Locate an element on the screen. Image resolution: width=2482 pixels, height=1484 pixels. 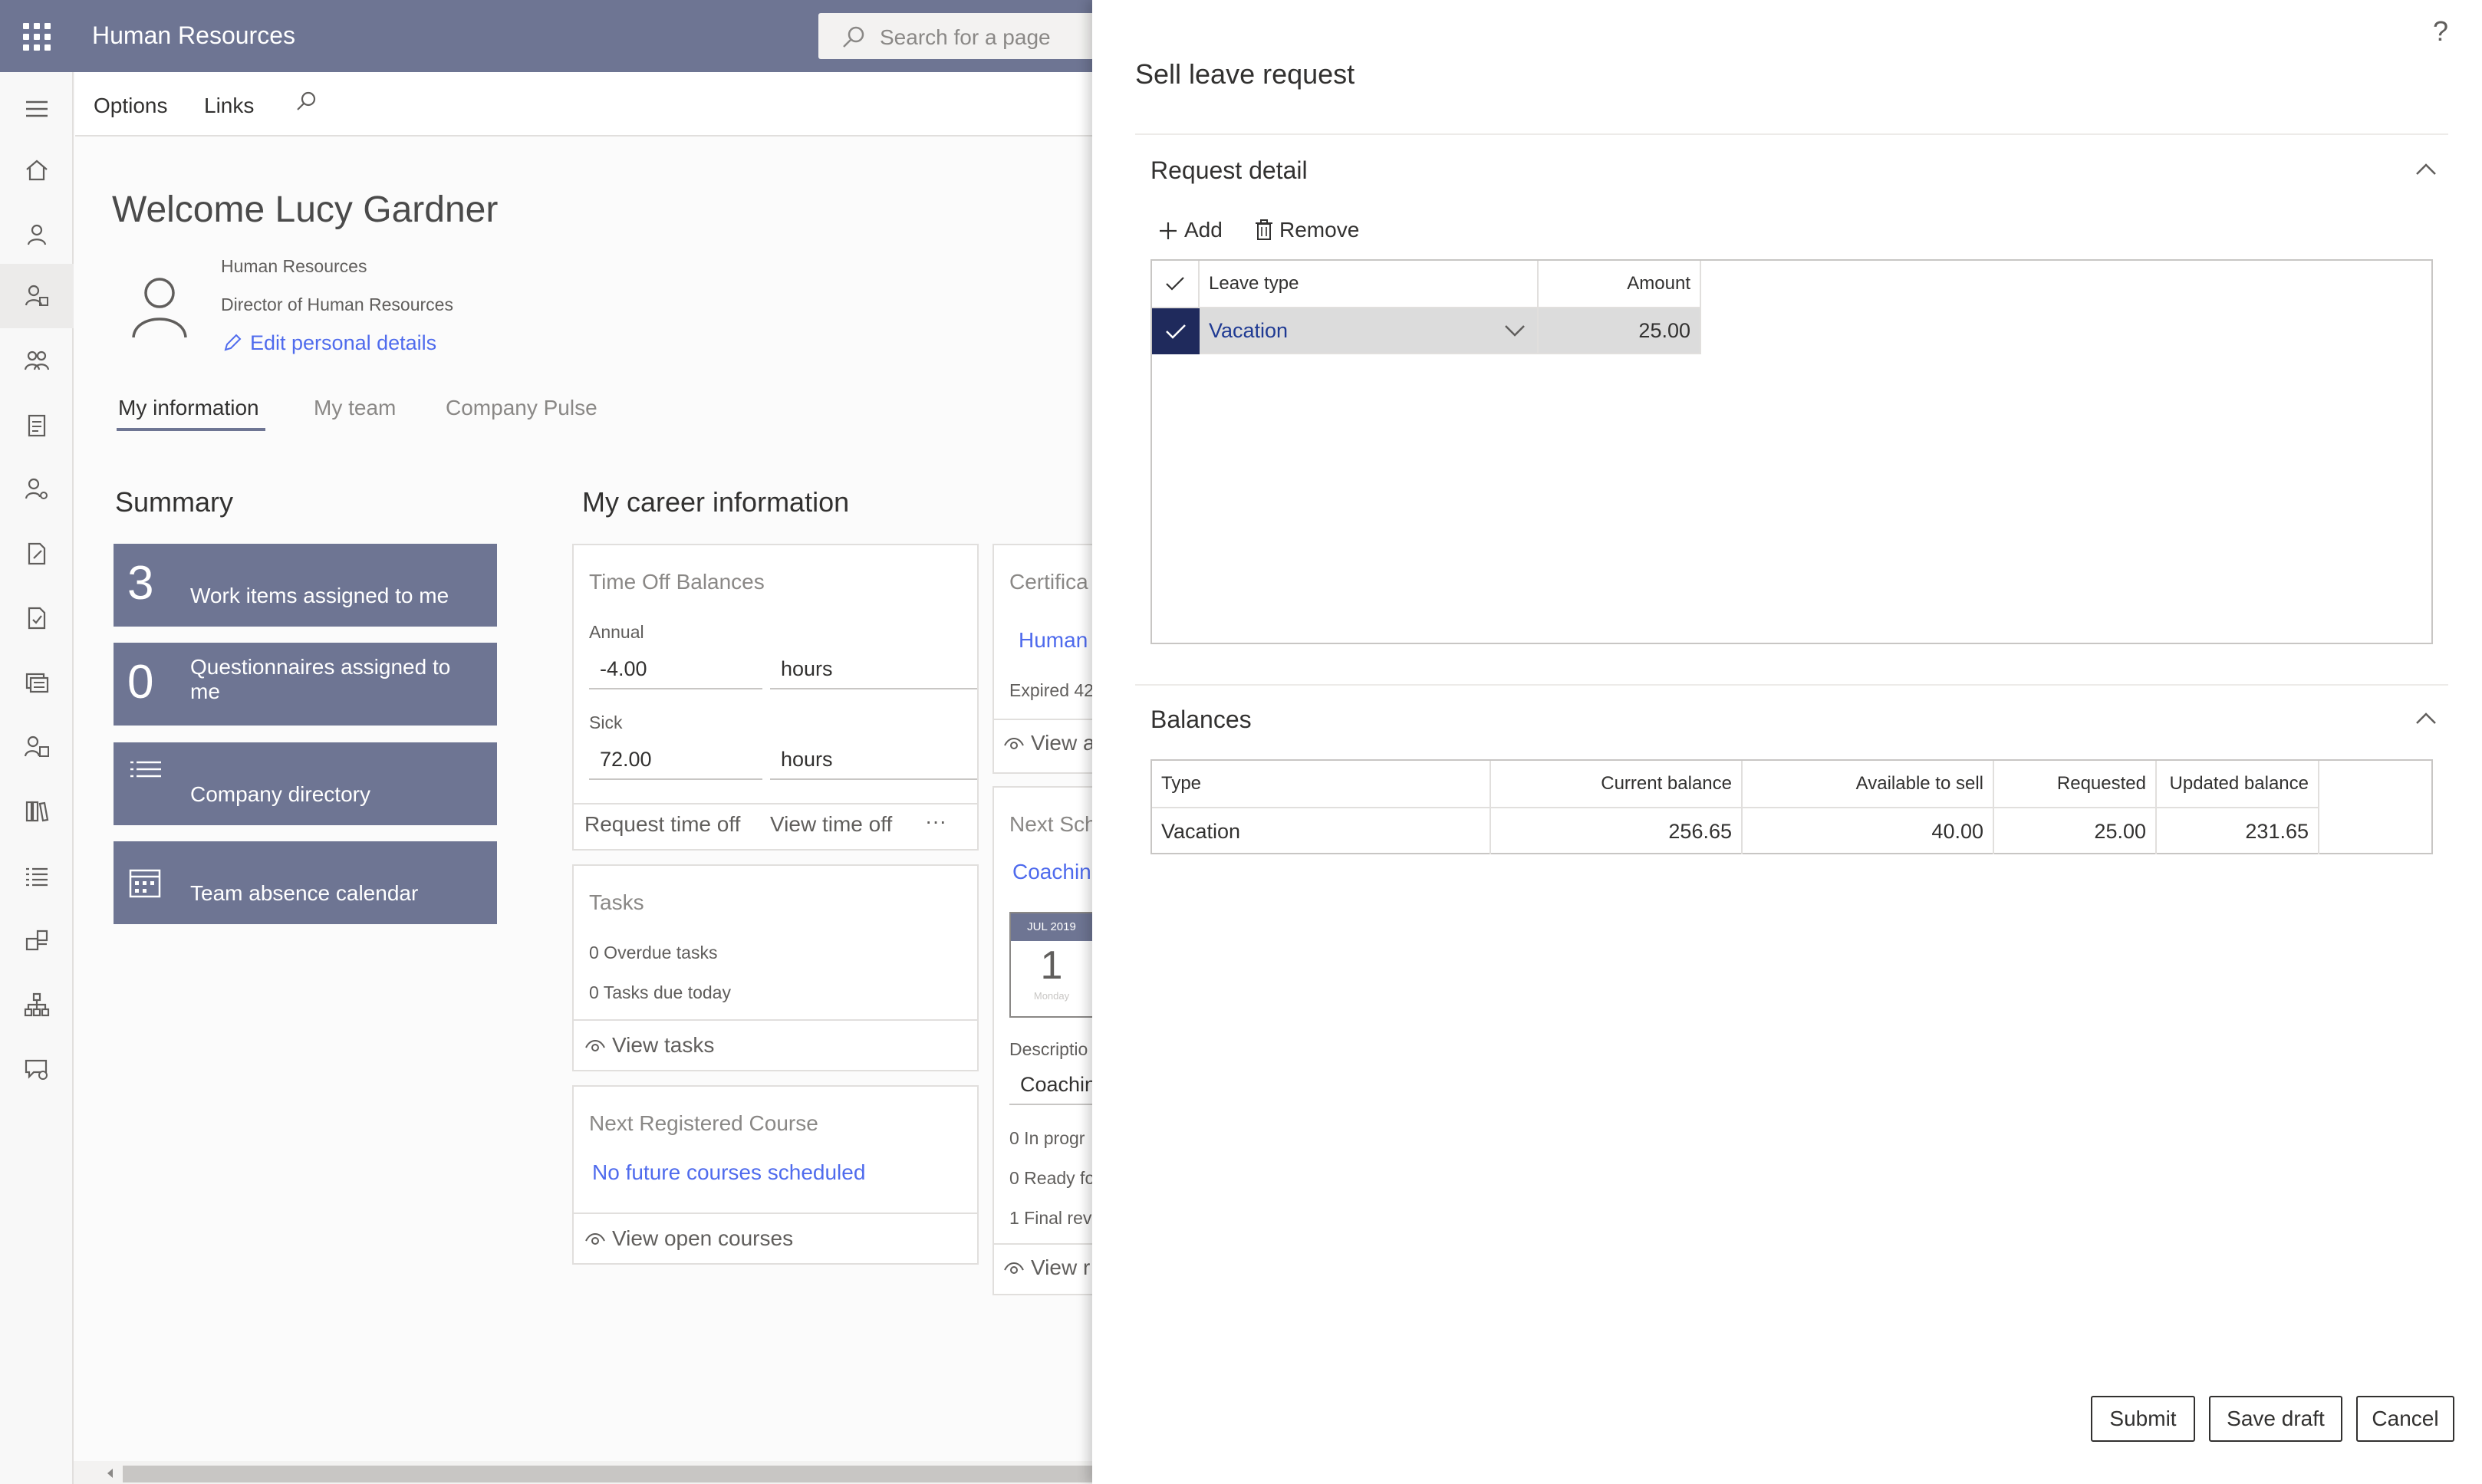
company-directory-tile: Company directory is located at coordinates (305, 783).